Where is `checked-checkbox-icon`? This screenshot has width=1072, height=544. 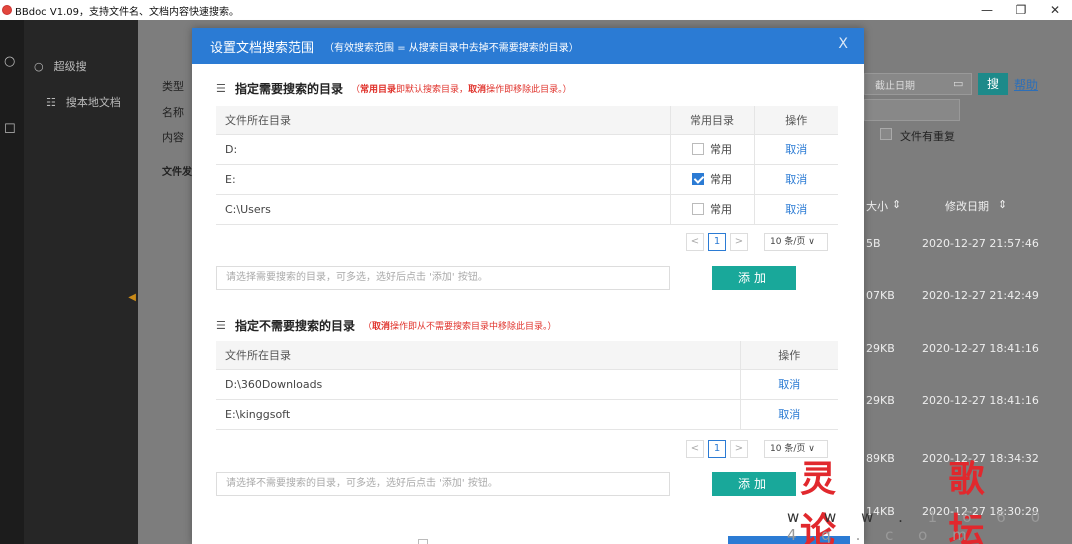
checked-checkbox-icon is located at coordinates (698, 179).